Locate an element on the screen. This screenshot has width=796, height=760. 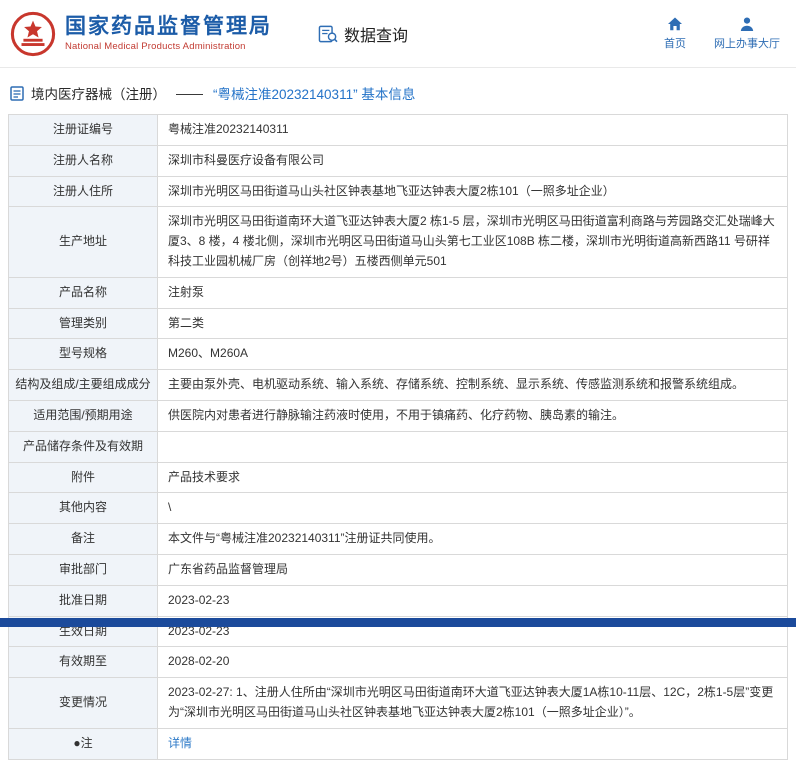
page-title: “粤械注准20232140311” 基本信息 is located at coordinates (314, 94).